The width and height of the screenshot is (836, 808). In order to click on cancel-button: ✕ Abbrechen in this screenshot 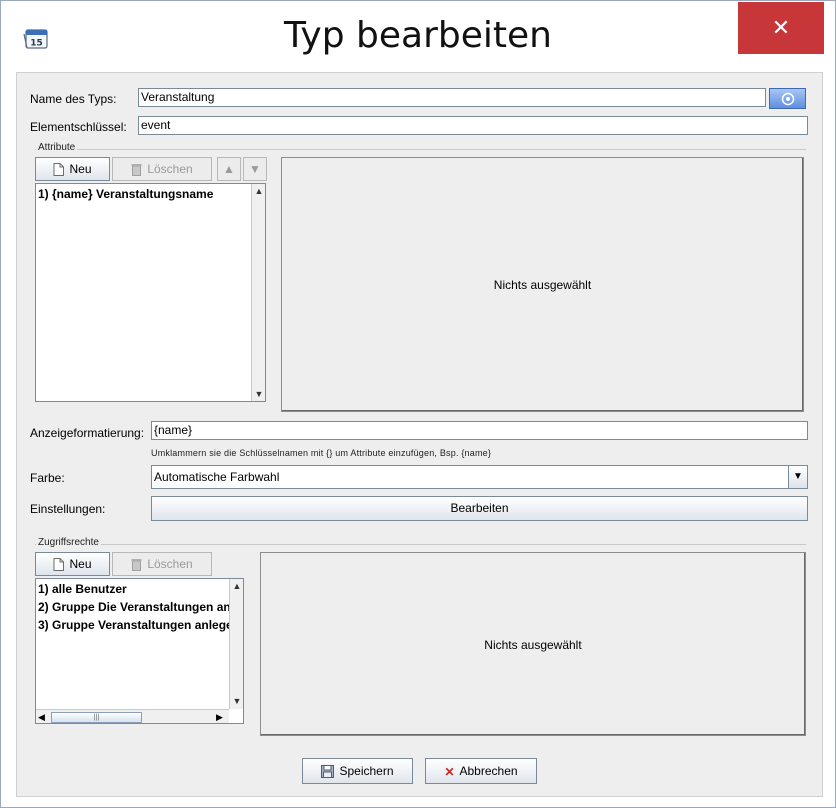, I will do `click(481, 771)`.